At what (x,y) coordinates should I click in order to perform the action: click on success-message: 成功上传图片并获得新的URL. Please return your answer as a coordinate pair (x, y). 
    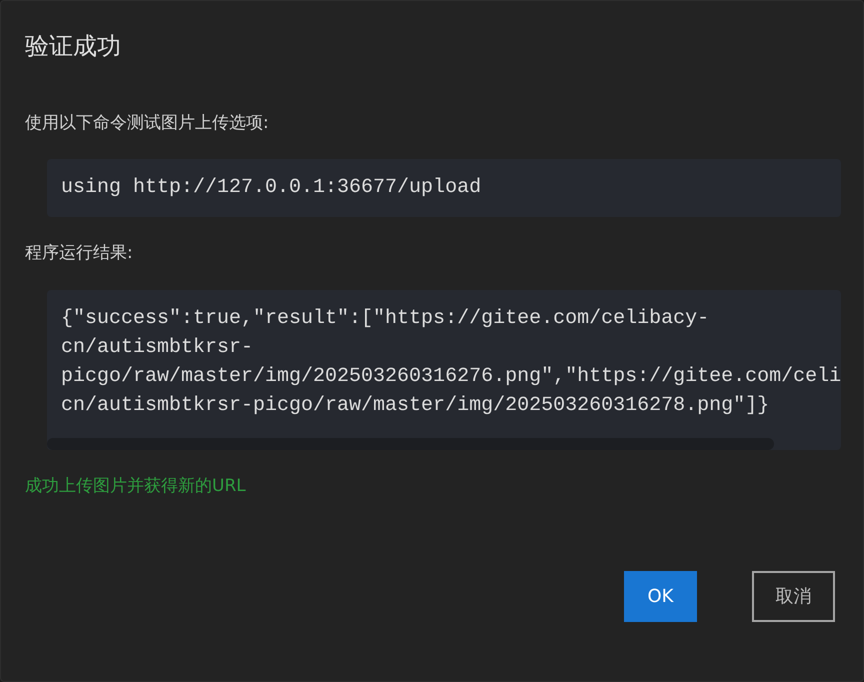
    Looking at the image, I should click on (136, 486).